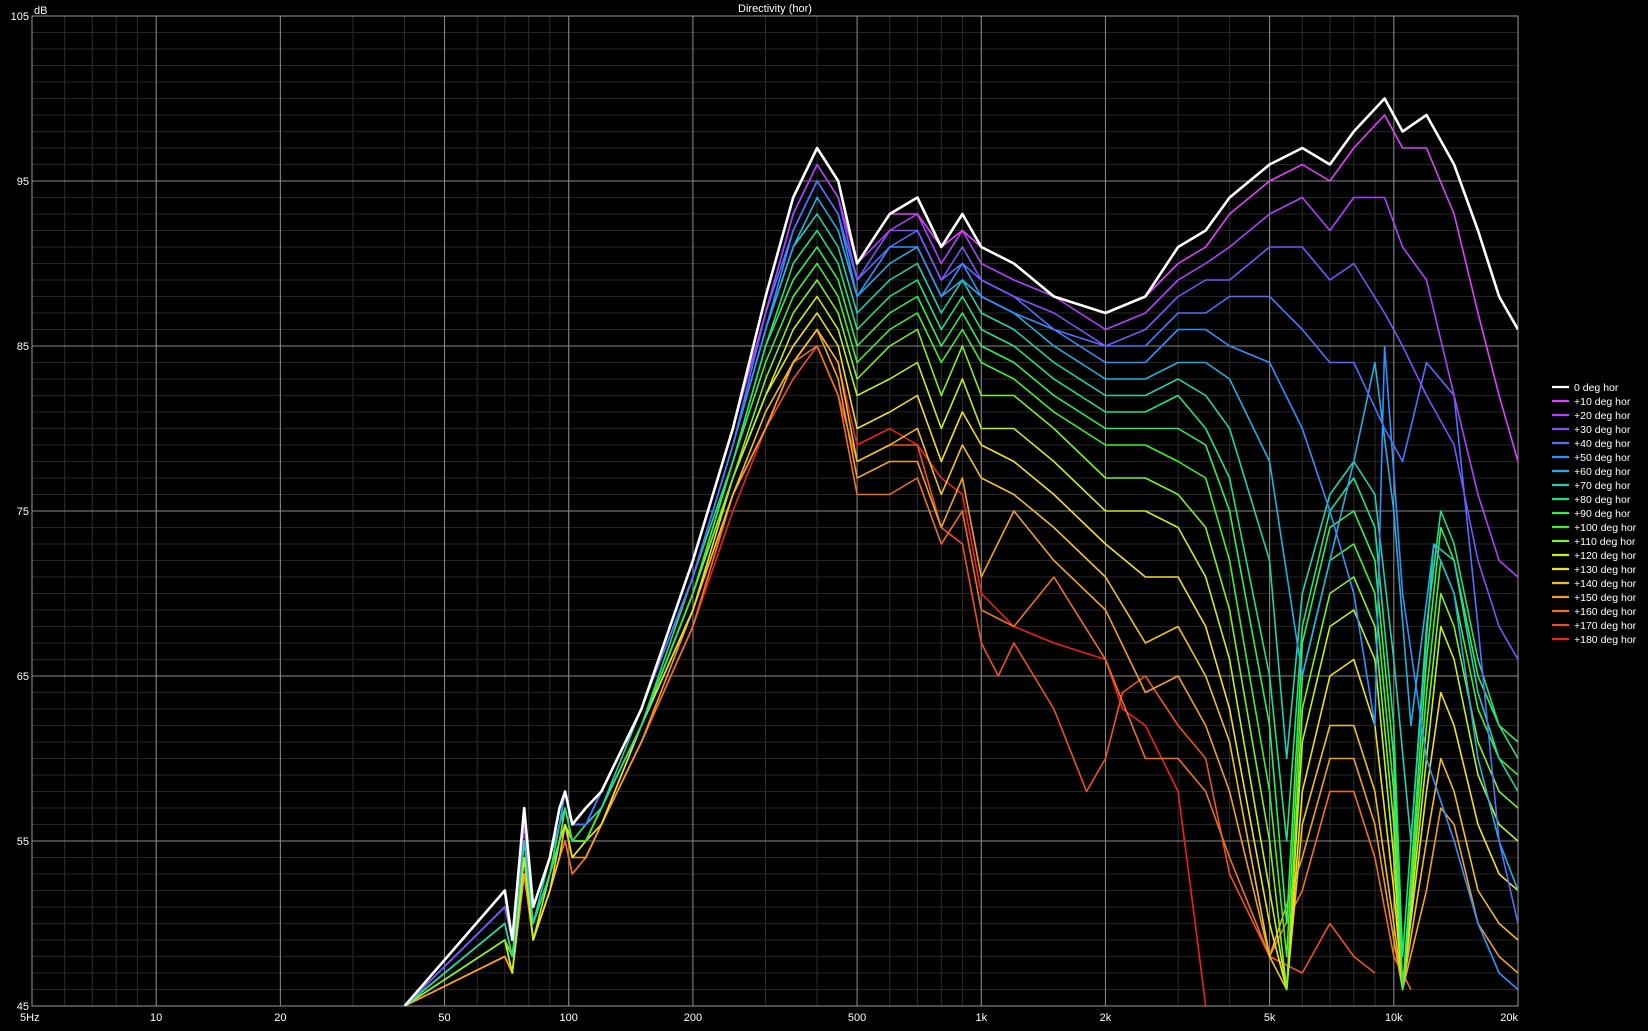  Describe the element at coordinates (1270, 1018) in the screenshot. I see `x-tick-label: 5k` at that location.